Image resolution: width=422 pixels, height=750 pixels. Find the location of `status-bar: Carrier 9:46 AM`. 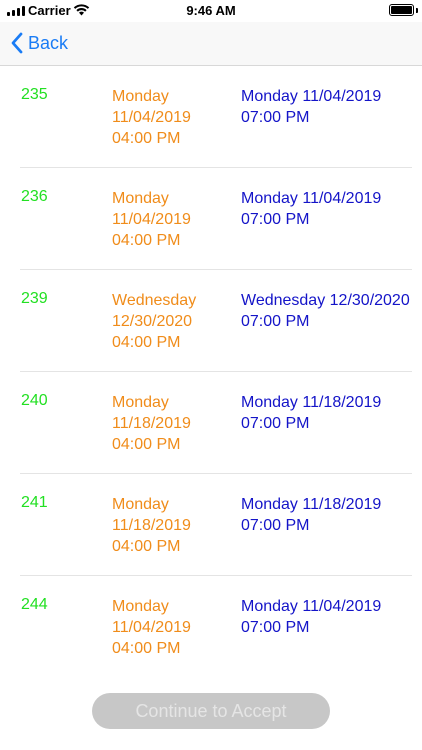

status-bar: Carrier 9:46 AM is located at coordinates (211, 11).